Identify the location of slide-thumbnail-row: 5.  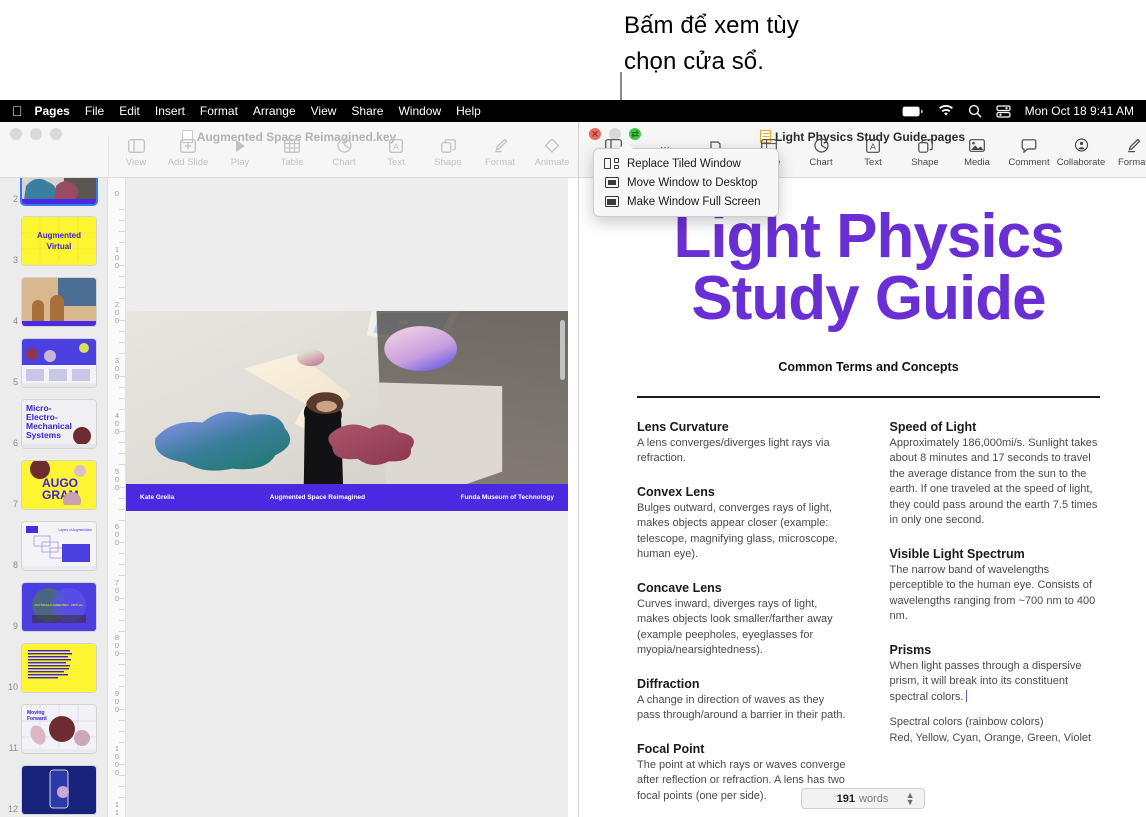
(53, 363).